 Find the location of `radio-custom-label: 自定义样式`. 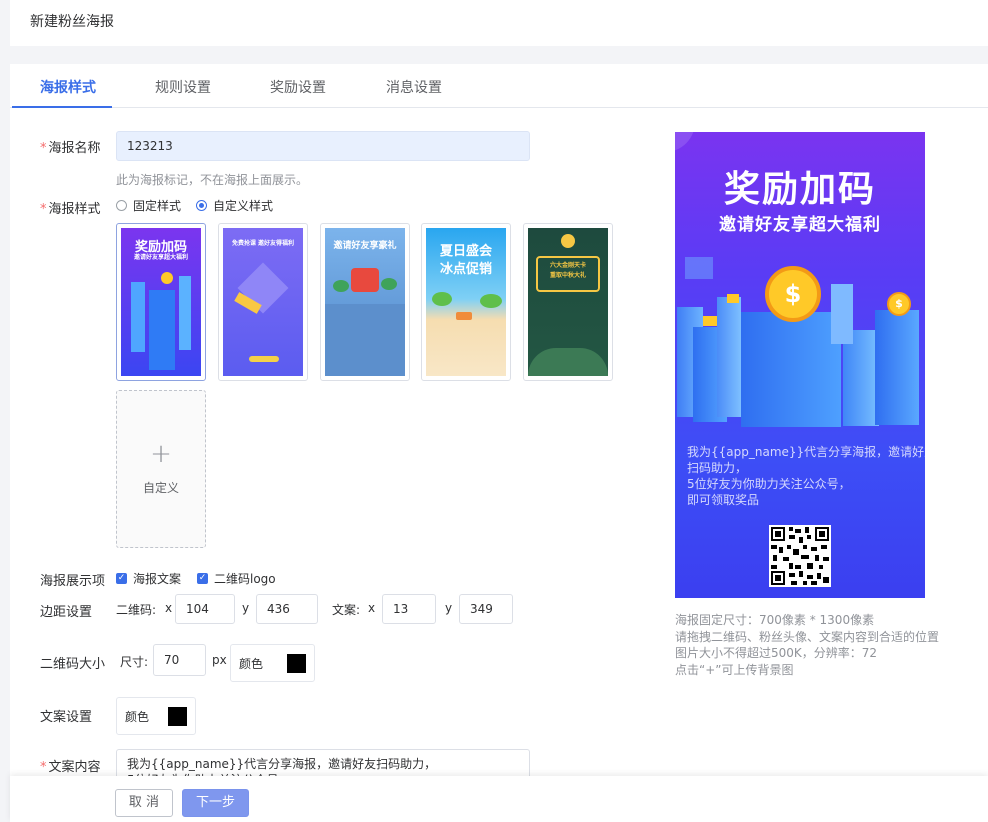

radio-custom-label: 自定义样式 is located at coordinates (243, 206).